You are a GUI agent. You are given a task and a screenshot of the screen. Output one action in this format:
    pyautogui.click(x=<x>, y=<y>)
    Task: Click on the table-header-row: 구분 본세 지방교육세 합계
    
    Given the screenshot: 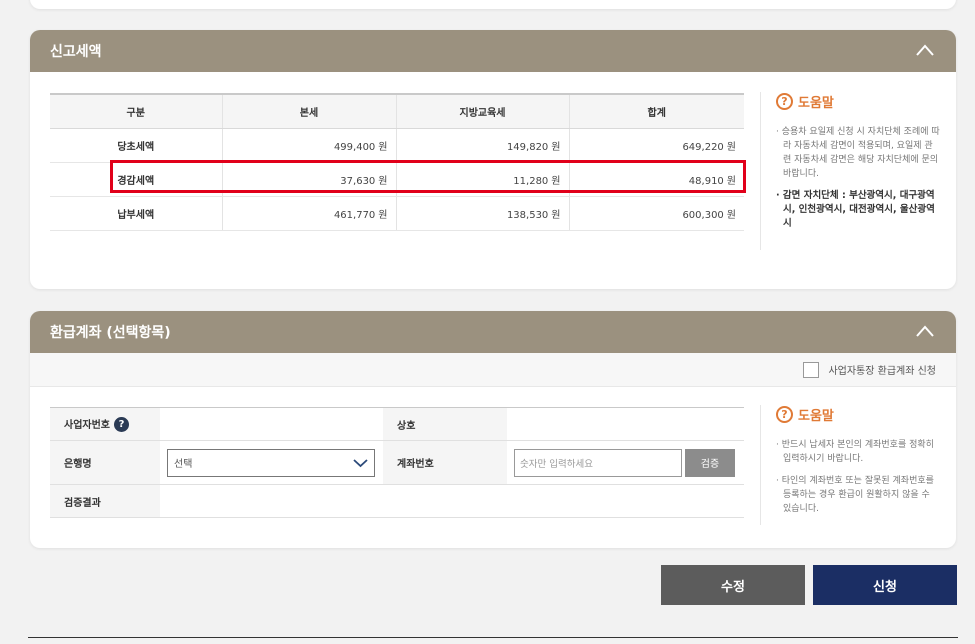 What is the action you would take?
    pyautogui.click(x=397, y=111)
    